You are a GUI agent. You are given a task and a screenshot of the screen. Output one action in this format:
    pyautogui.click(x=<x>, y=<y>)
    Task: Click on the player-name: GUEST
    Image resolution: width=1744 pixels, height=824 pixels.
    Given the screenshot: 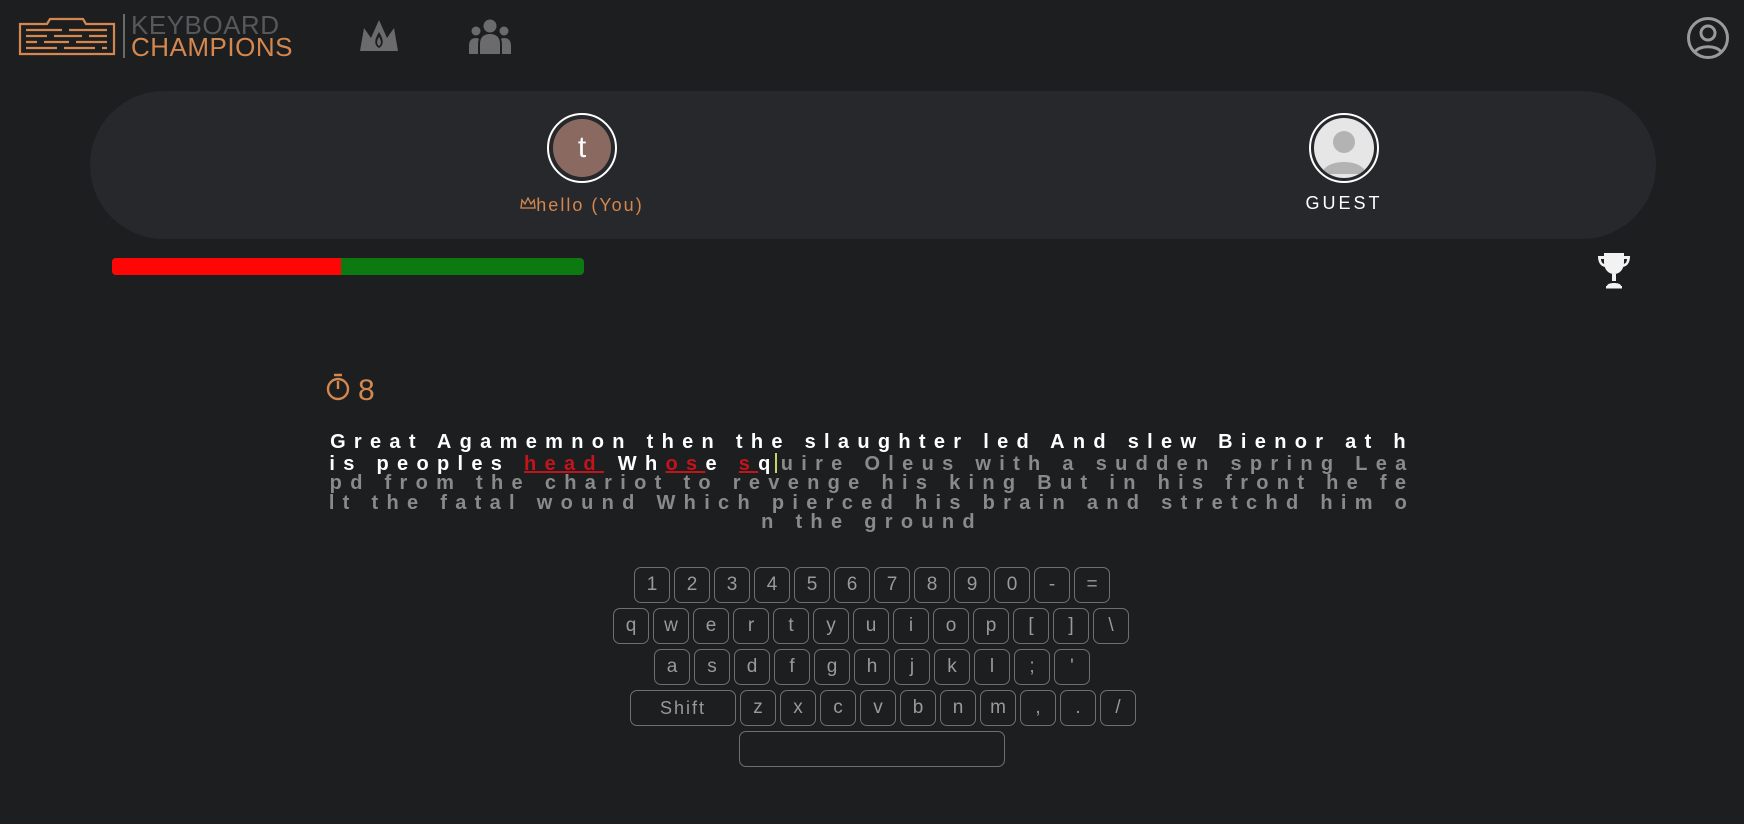 What is the action you would take?
    pyautogui.click(x=1344, y=203)
    